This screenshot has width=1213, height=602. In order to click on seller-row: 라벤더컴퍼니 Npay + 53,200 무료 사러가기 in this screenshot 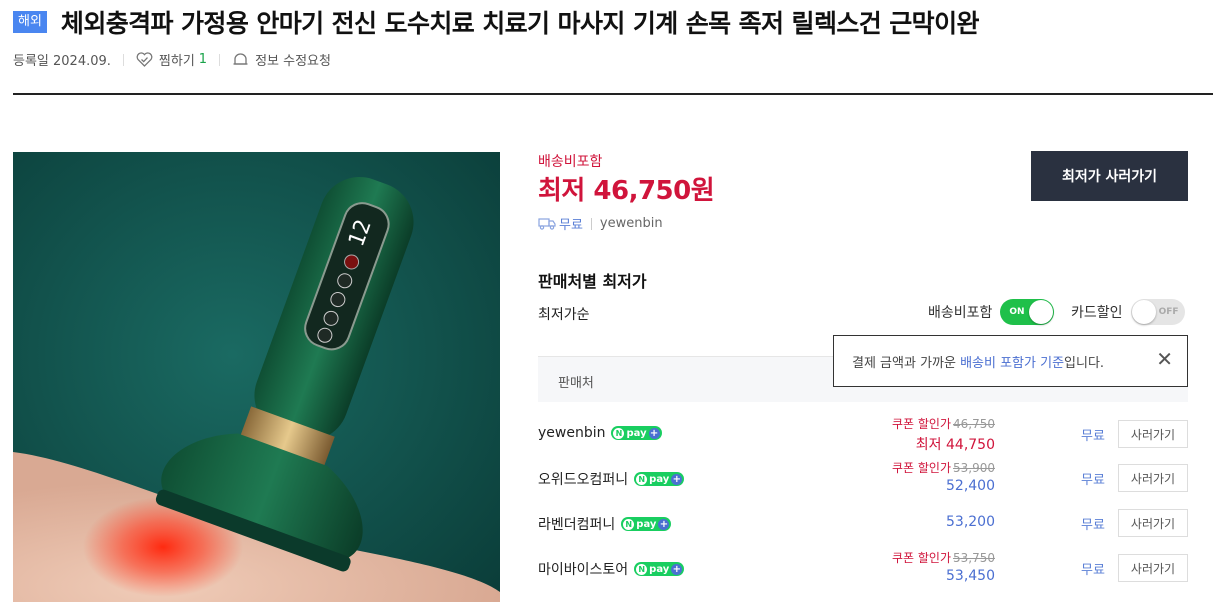, I will do `click(863, 523)`.